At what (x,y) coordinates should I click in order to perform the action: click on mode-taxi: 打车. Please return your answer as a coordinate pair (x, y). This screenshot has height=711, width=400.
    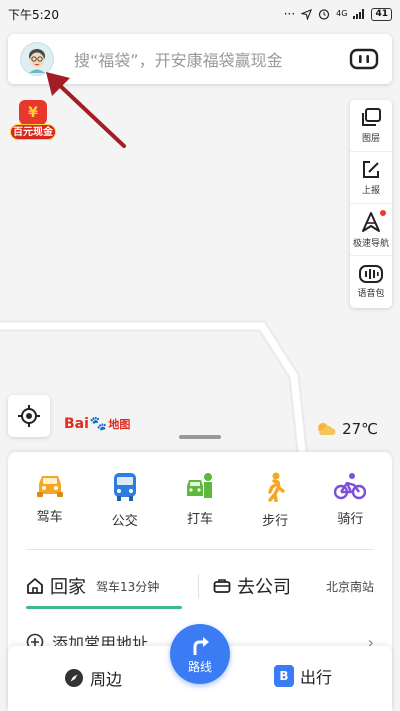
    Looking at the image, I should click on (200, 500).